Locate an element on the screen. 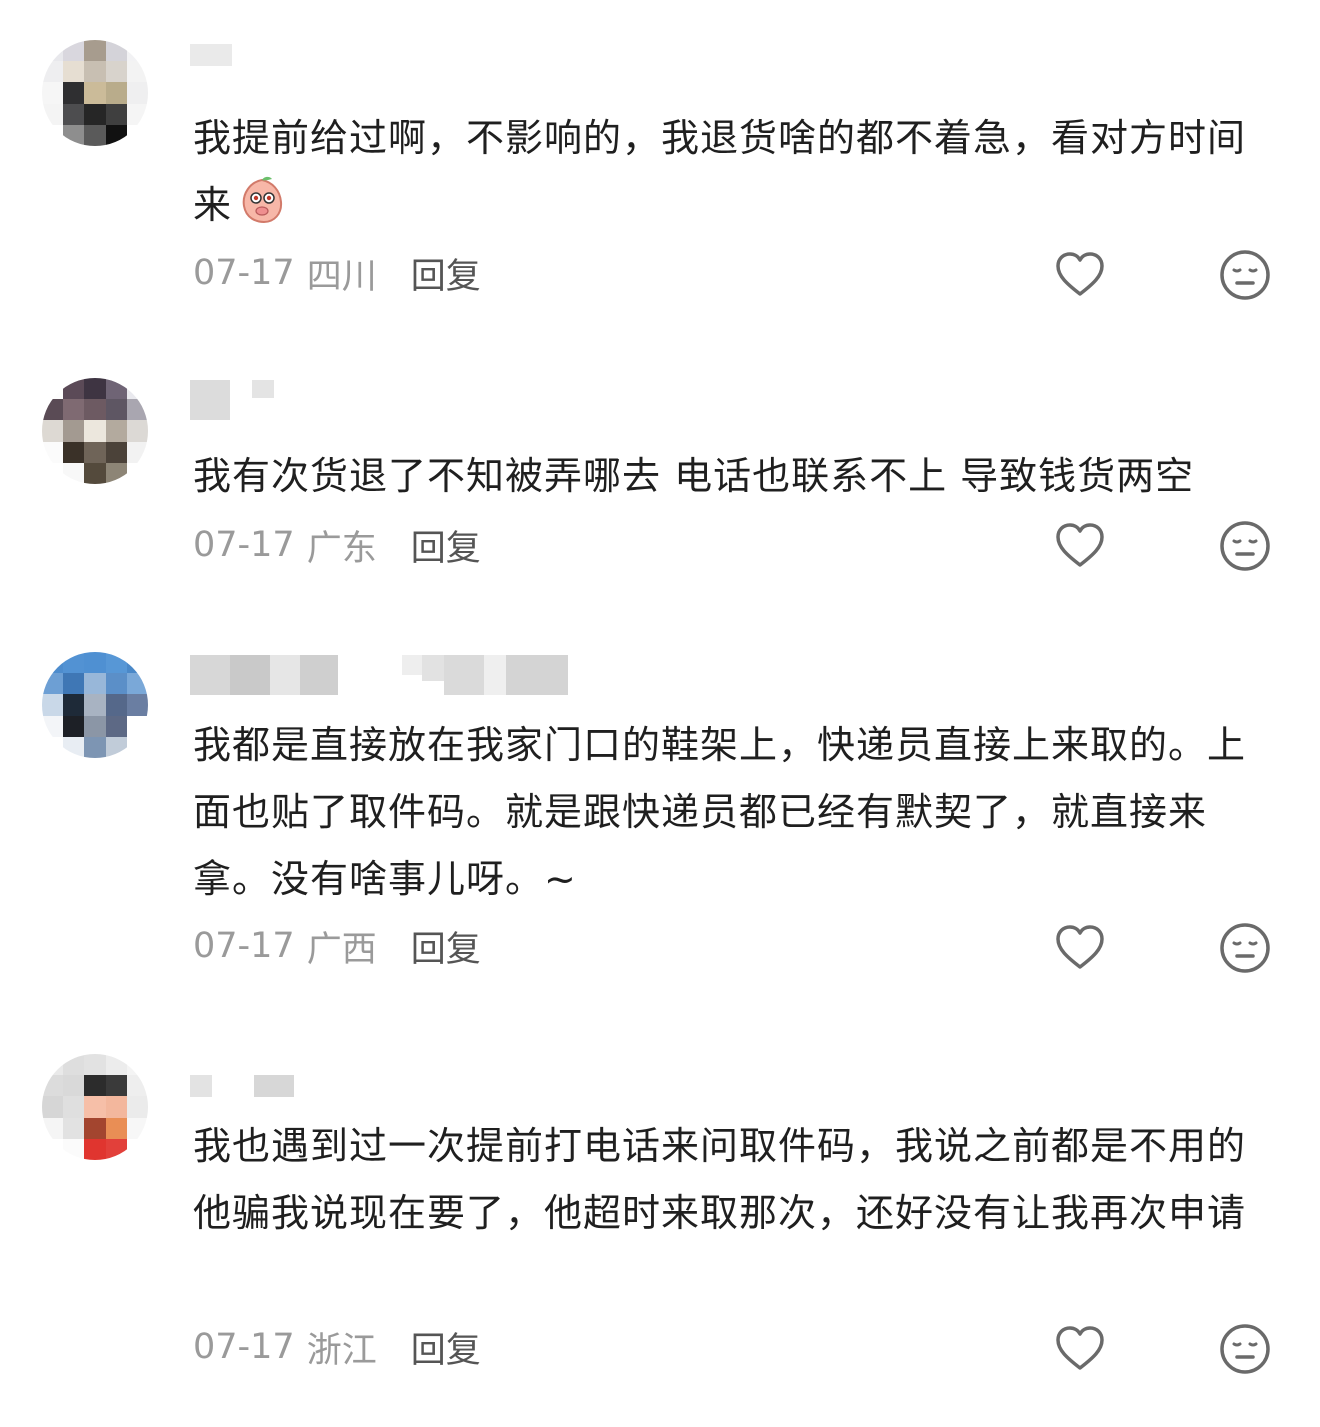  comment-meta: 07-17 浙江 回复 is located at coordinates (337, 1347).